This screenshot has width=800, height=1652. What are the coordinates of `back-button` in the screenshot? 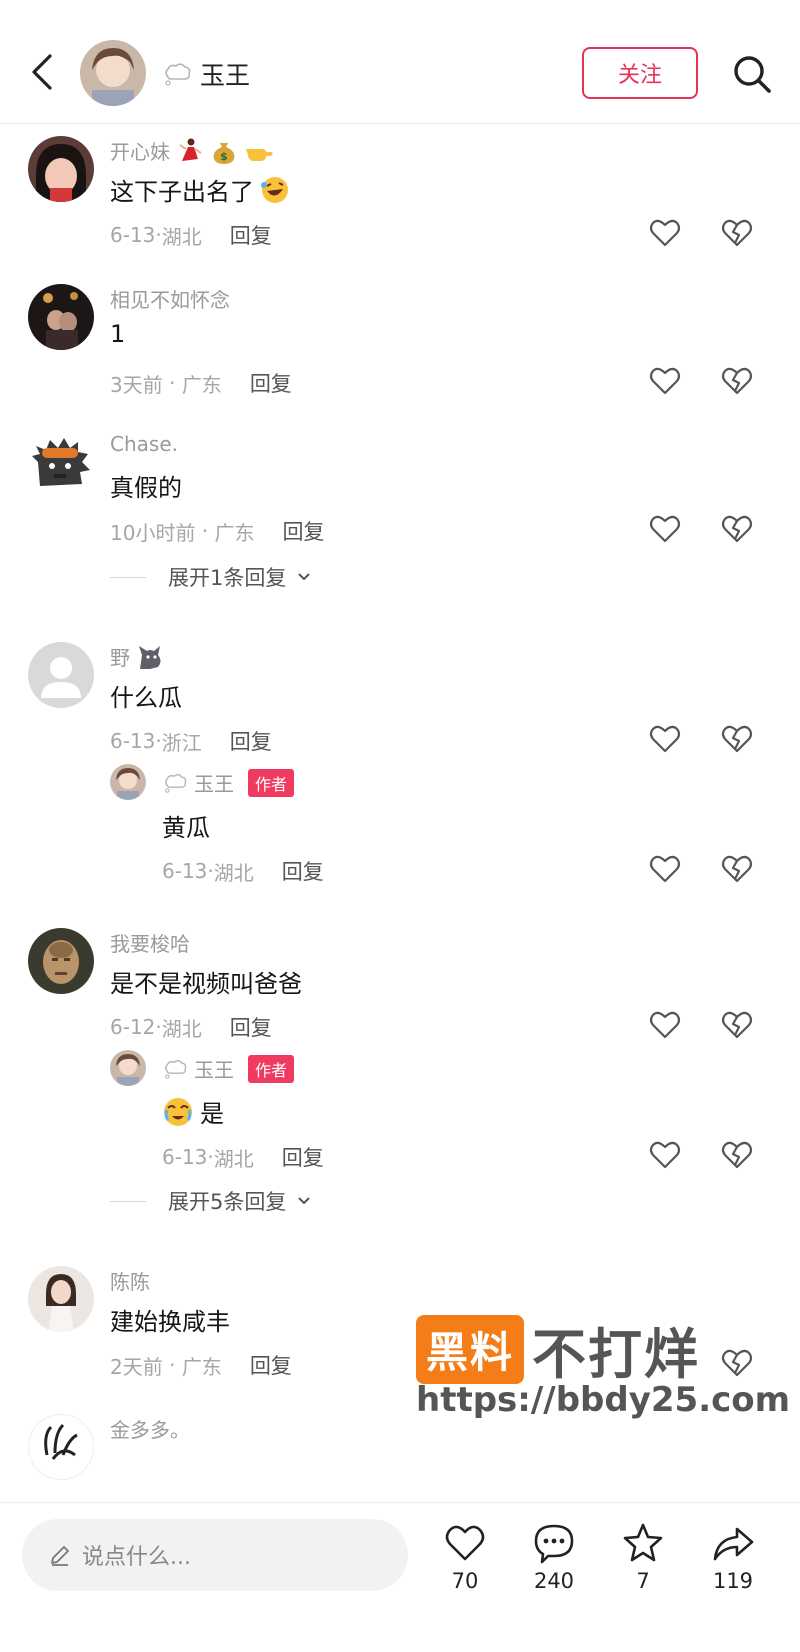 It's located at (44, 72).